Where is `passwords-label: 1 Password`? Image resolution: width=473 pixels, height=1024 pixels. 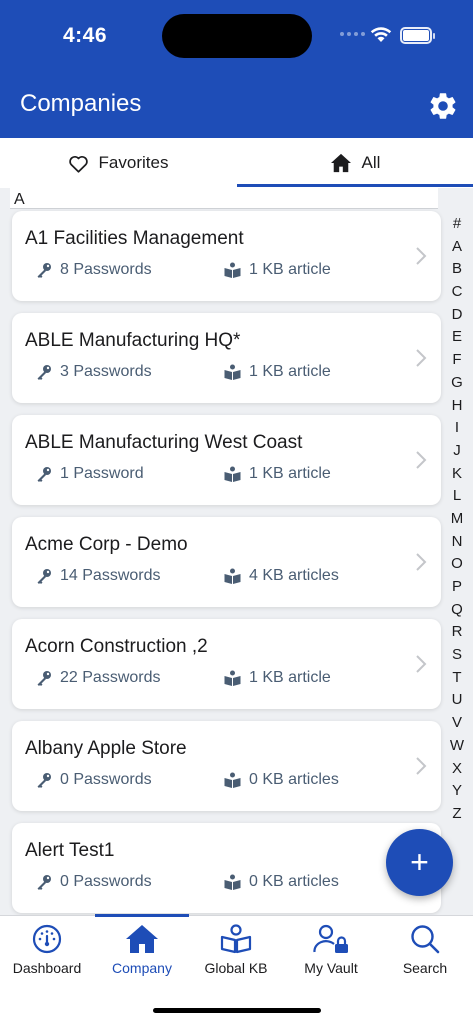 passwords-label: 1 Password is located at coordinates (102, 473).